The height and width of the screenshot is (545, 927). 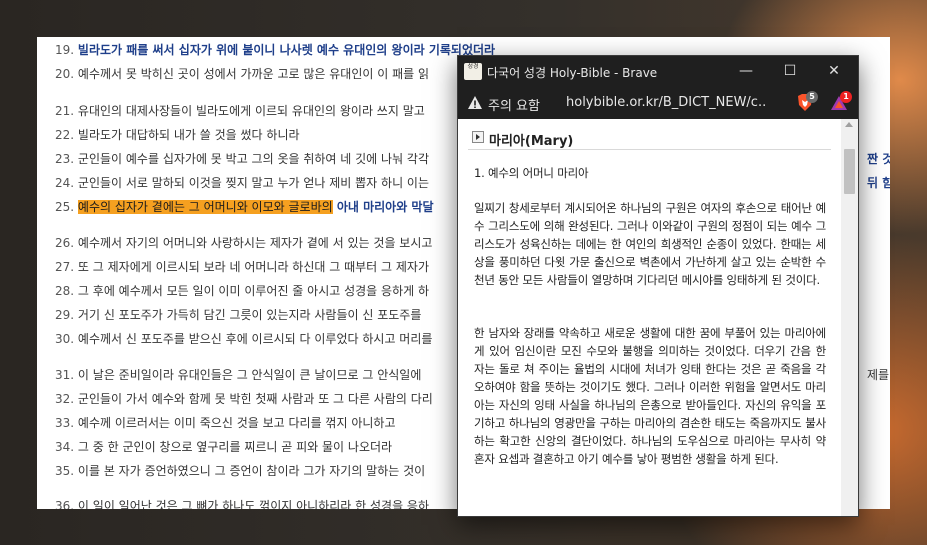 I want to click on verse-number: 21., so click(x=65, y=111).